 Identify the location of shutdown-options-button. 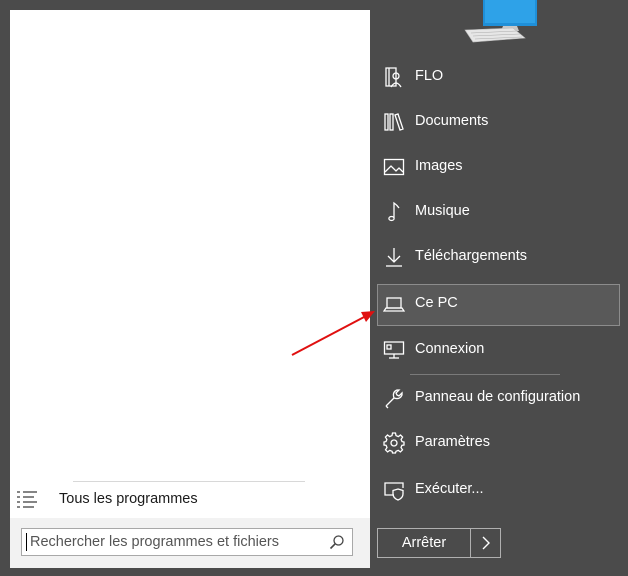
(485, 543).